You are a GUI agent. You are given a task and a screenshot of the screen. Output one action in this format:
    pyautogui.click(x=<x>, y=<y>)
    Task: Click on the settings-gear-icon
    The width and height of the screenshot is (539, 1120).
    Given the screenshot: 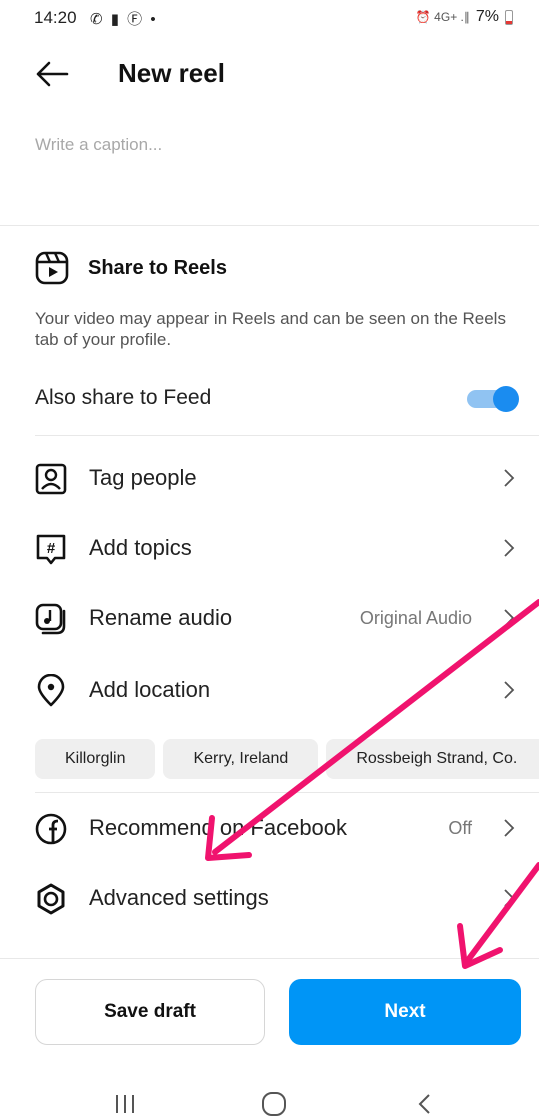 What is the action you would take?
    pyautogui.click(x=51, y=899)
    